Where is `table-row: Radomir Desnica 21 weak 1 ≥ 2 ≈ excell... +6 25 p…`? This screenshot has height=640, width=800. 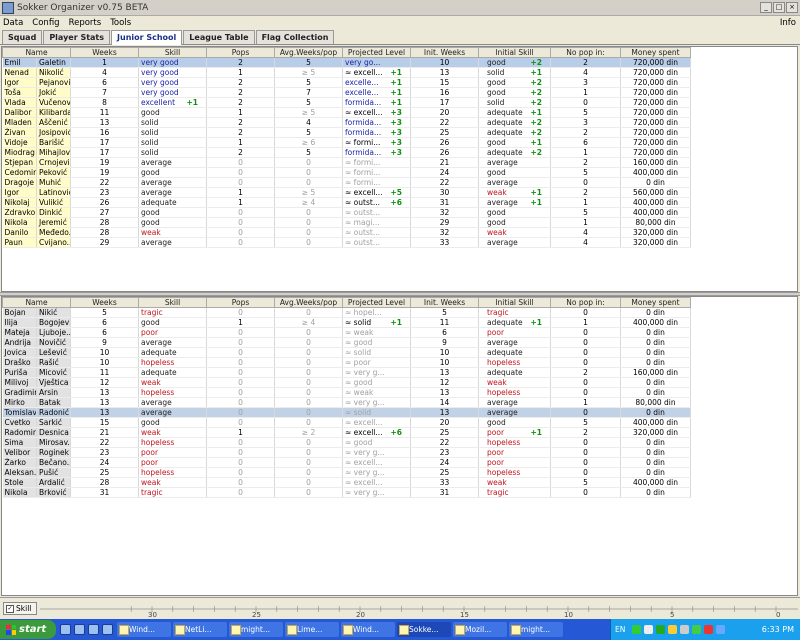
table-row: Radomir Desnica 21 weak 1 ≥ 2 ≈ excell... +6 25 p… is located at coordinates (347, 432).